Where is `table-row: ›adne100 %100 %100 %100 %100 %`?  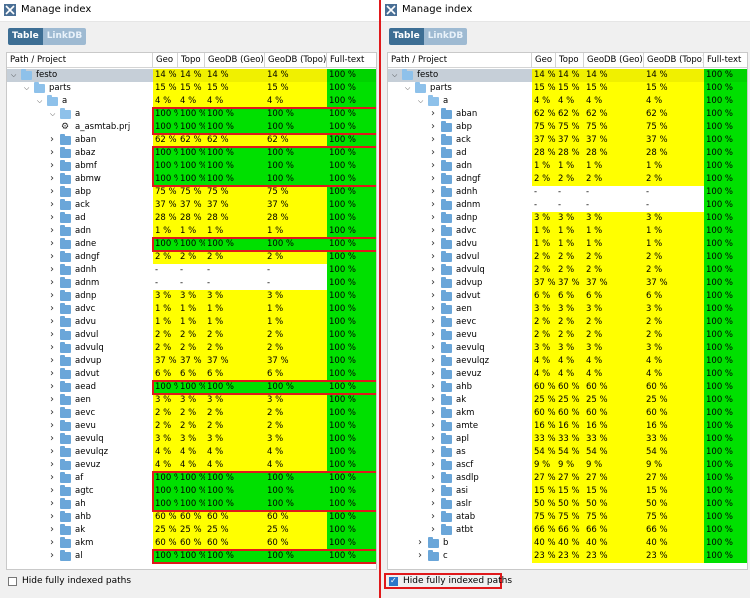
table-row: ›adne100 %100 %100 %100 %100 % is located at coordinates (191, 244).